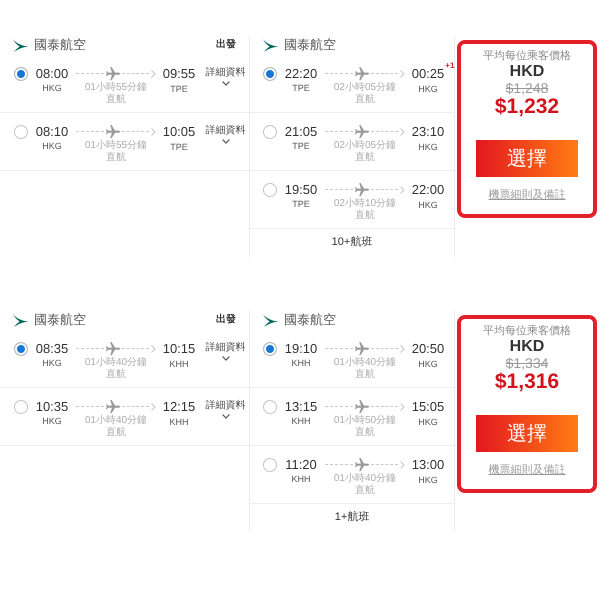 This screenshot has width=600, height=600. What do you see at coordinates (301, 73) in the screenshot?
I see `departure-time: 22:20` at bounding box center [301, 73].